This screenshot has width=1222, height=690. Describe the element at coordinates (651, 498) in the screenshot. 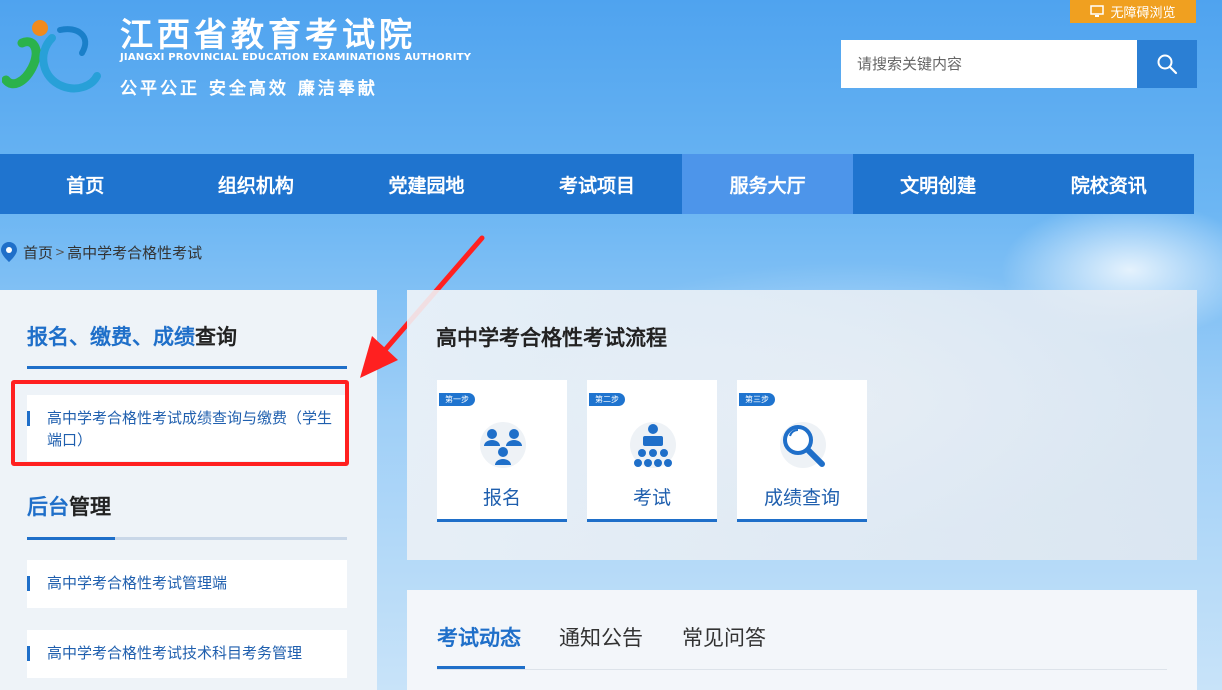

I see `step-label: 考试` at that location.